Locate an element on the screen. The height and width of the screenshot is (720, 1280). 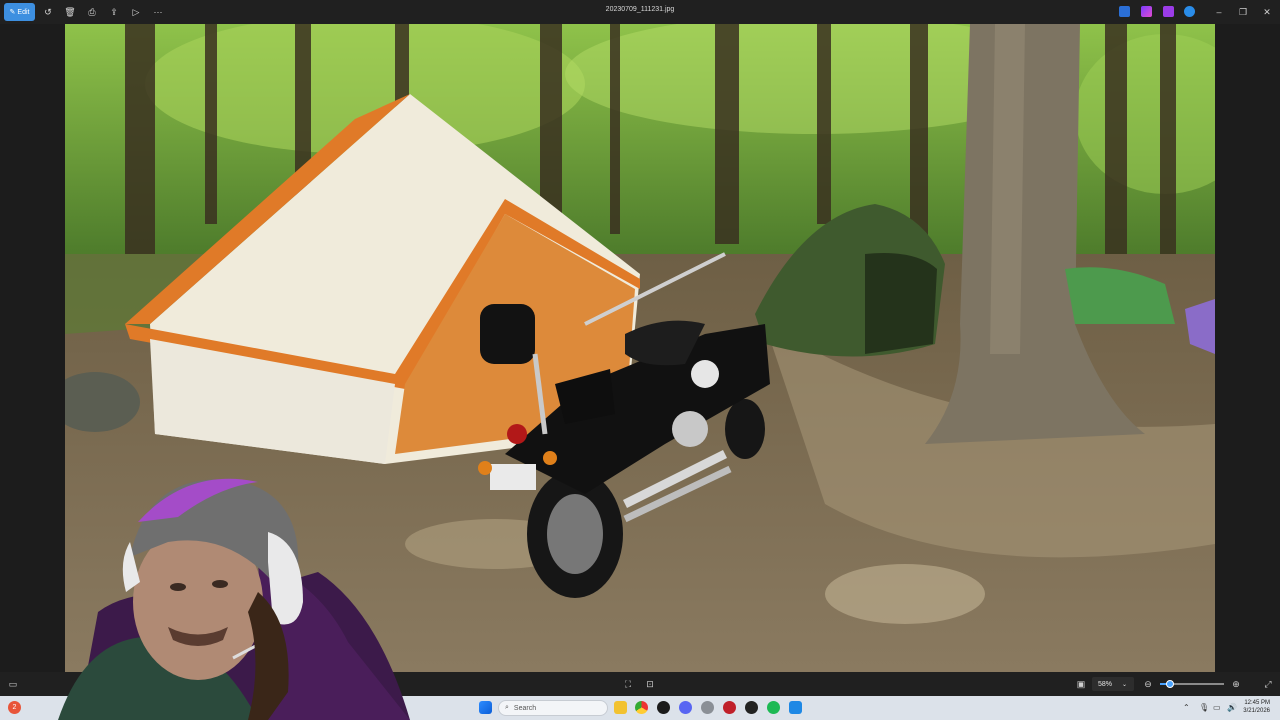
slideshow-icon: ▷ is located at coordinates (136, 12).